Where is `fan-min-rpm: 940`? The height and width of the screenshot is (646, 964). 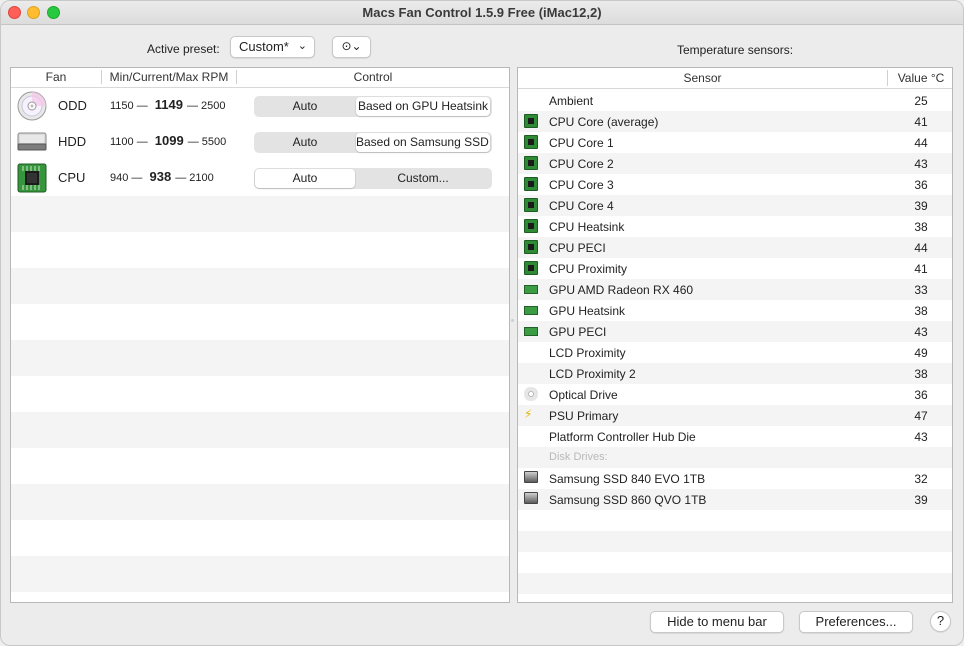 fan-min-rpm: 940 is located at coordinates (119, 178).